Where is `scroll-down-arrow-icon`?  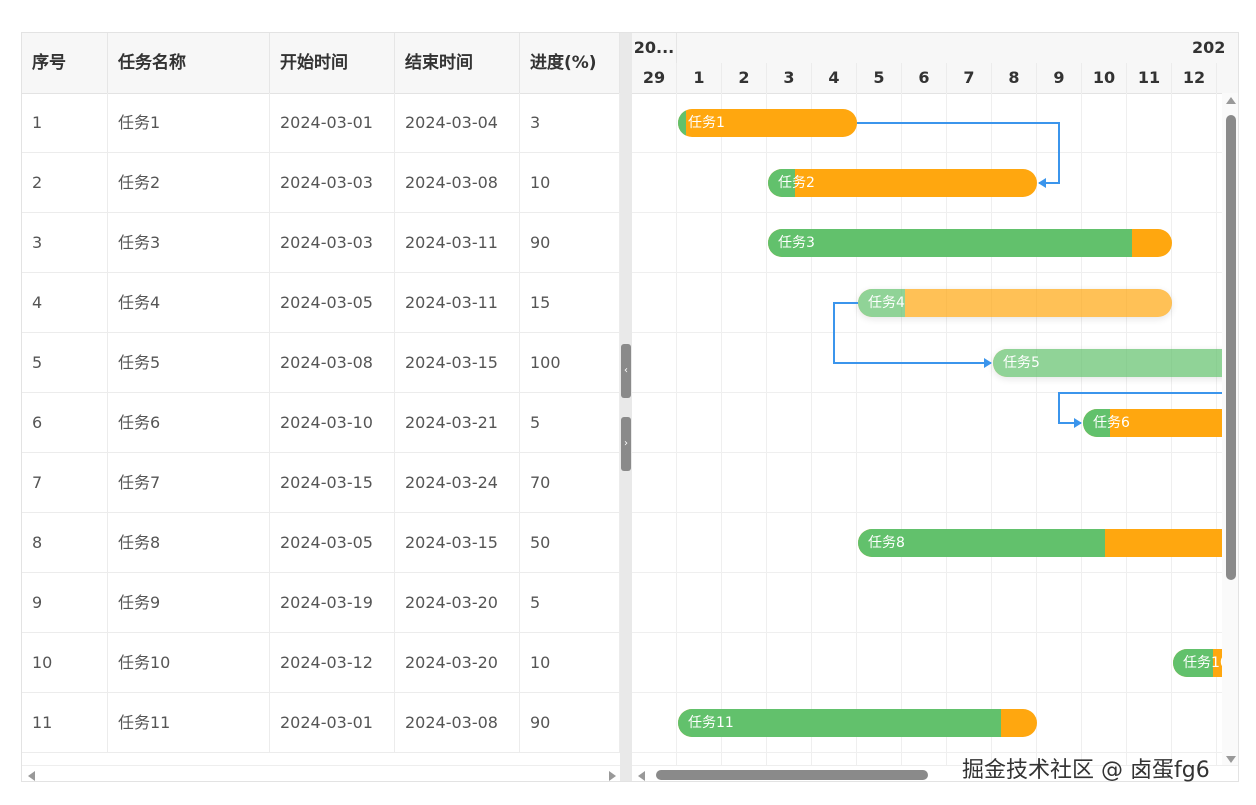
scroll-down-arrow-icon is located at coordinates (1231, 759).